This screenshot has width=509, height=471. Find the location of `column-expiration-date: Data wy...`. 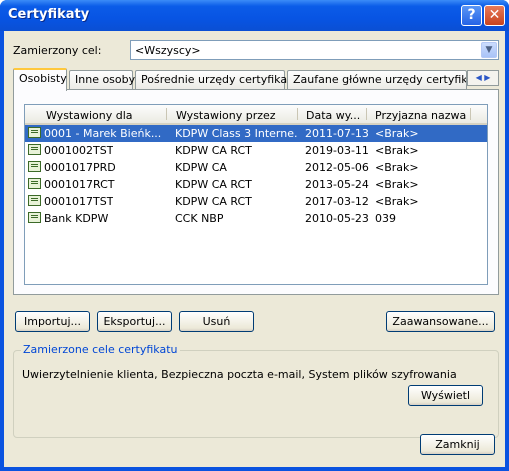

column-expiration-date: Data wy... is located at coordinates (333, 115).